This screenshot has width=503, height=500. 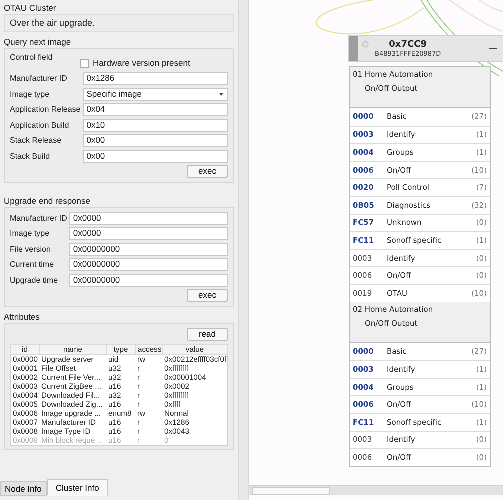 What do you see at coordinates (77, 487) in the screenshot?
I see `tab: Cluster Info` at bounding box center [77, 487].